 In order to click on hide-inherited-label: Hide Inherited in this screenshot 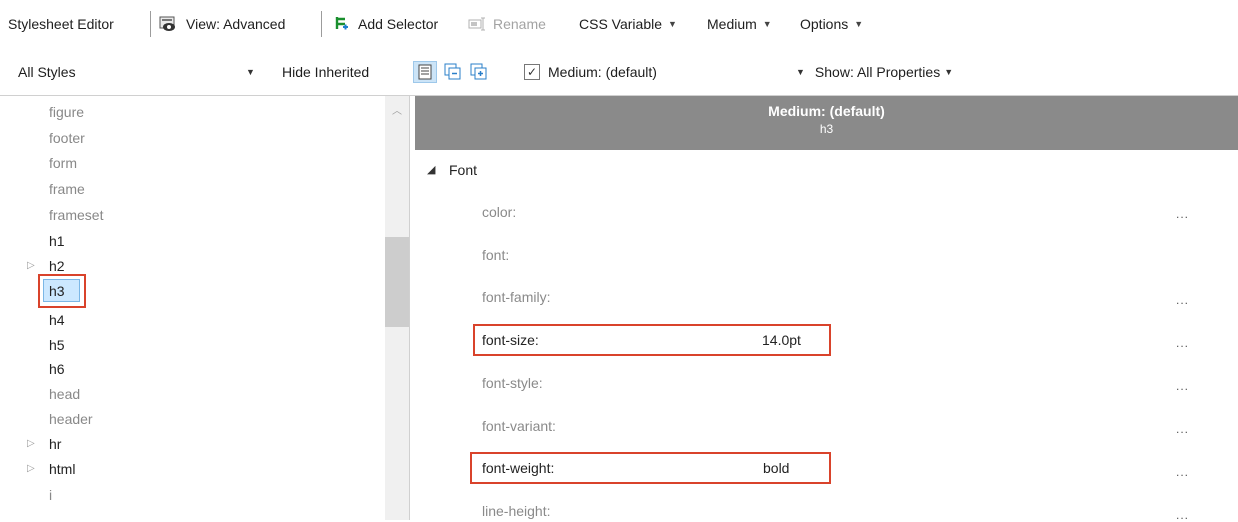, I will do `click(326, 71)`.